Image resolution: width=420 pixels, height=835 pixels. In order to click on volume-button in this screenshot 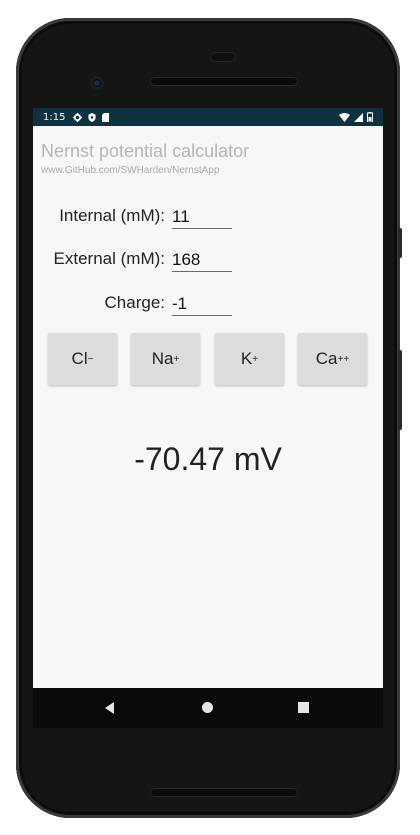, I will do `click(400, 243)`.